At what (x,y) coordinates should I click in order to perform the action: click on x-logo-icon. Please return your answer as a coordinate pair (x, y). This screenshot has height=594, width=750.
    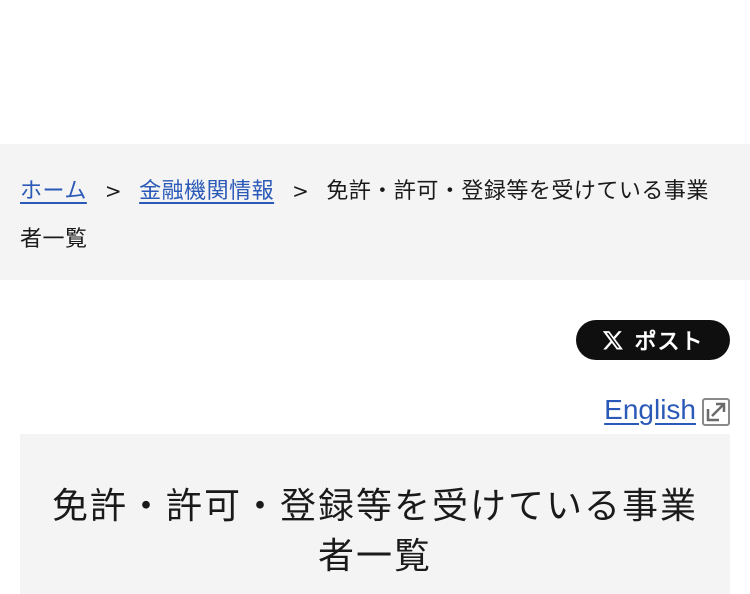
    Looking at the image, I should click on (613, 340).